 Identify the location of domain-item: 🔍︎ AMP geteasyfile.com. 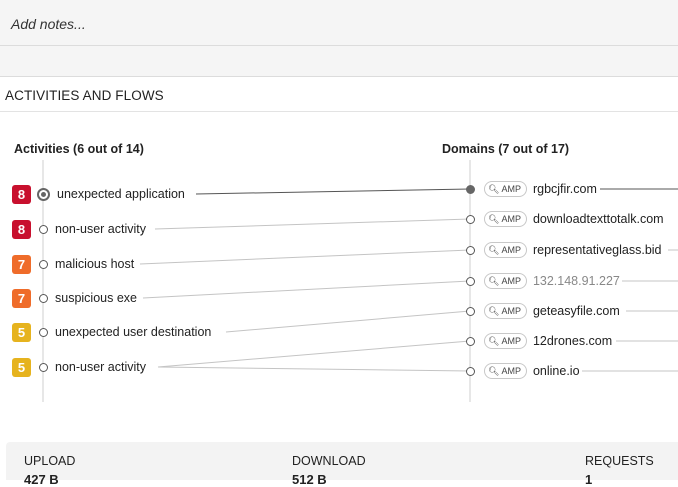
(544, 311).